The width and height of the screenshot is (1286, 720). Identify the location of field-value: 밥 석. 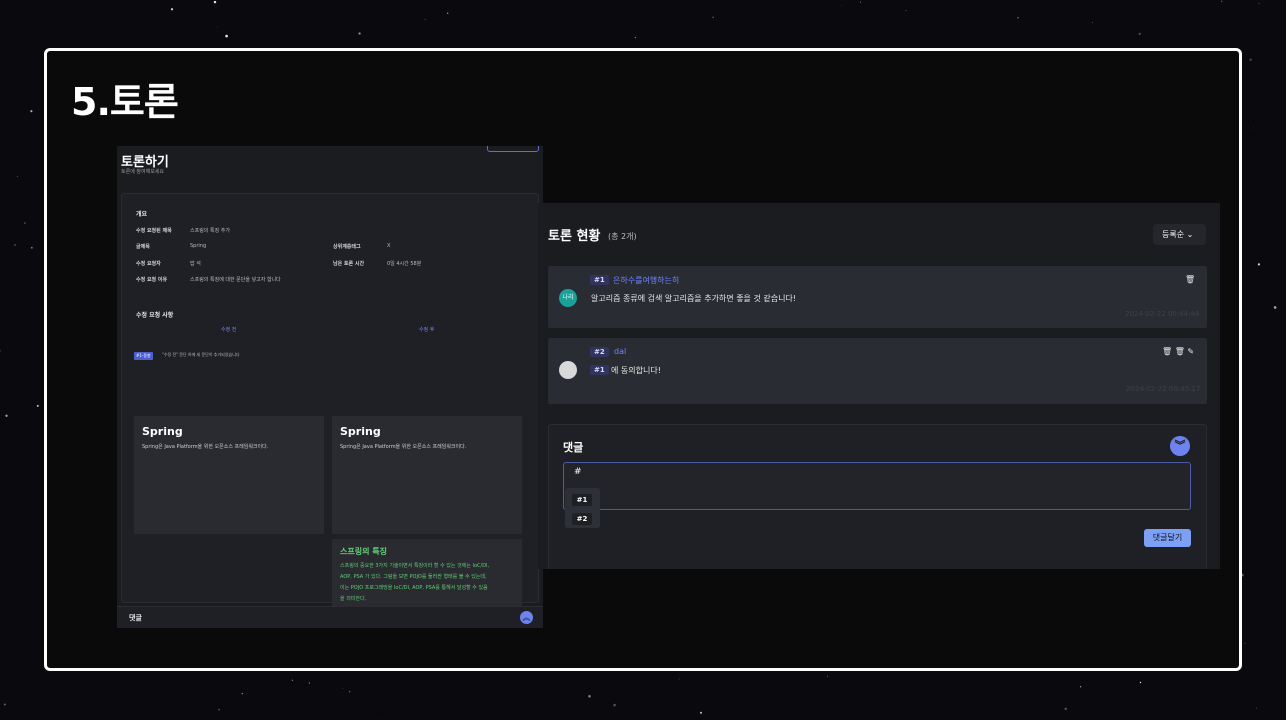
(195, 264).